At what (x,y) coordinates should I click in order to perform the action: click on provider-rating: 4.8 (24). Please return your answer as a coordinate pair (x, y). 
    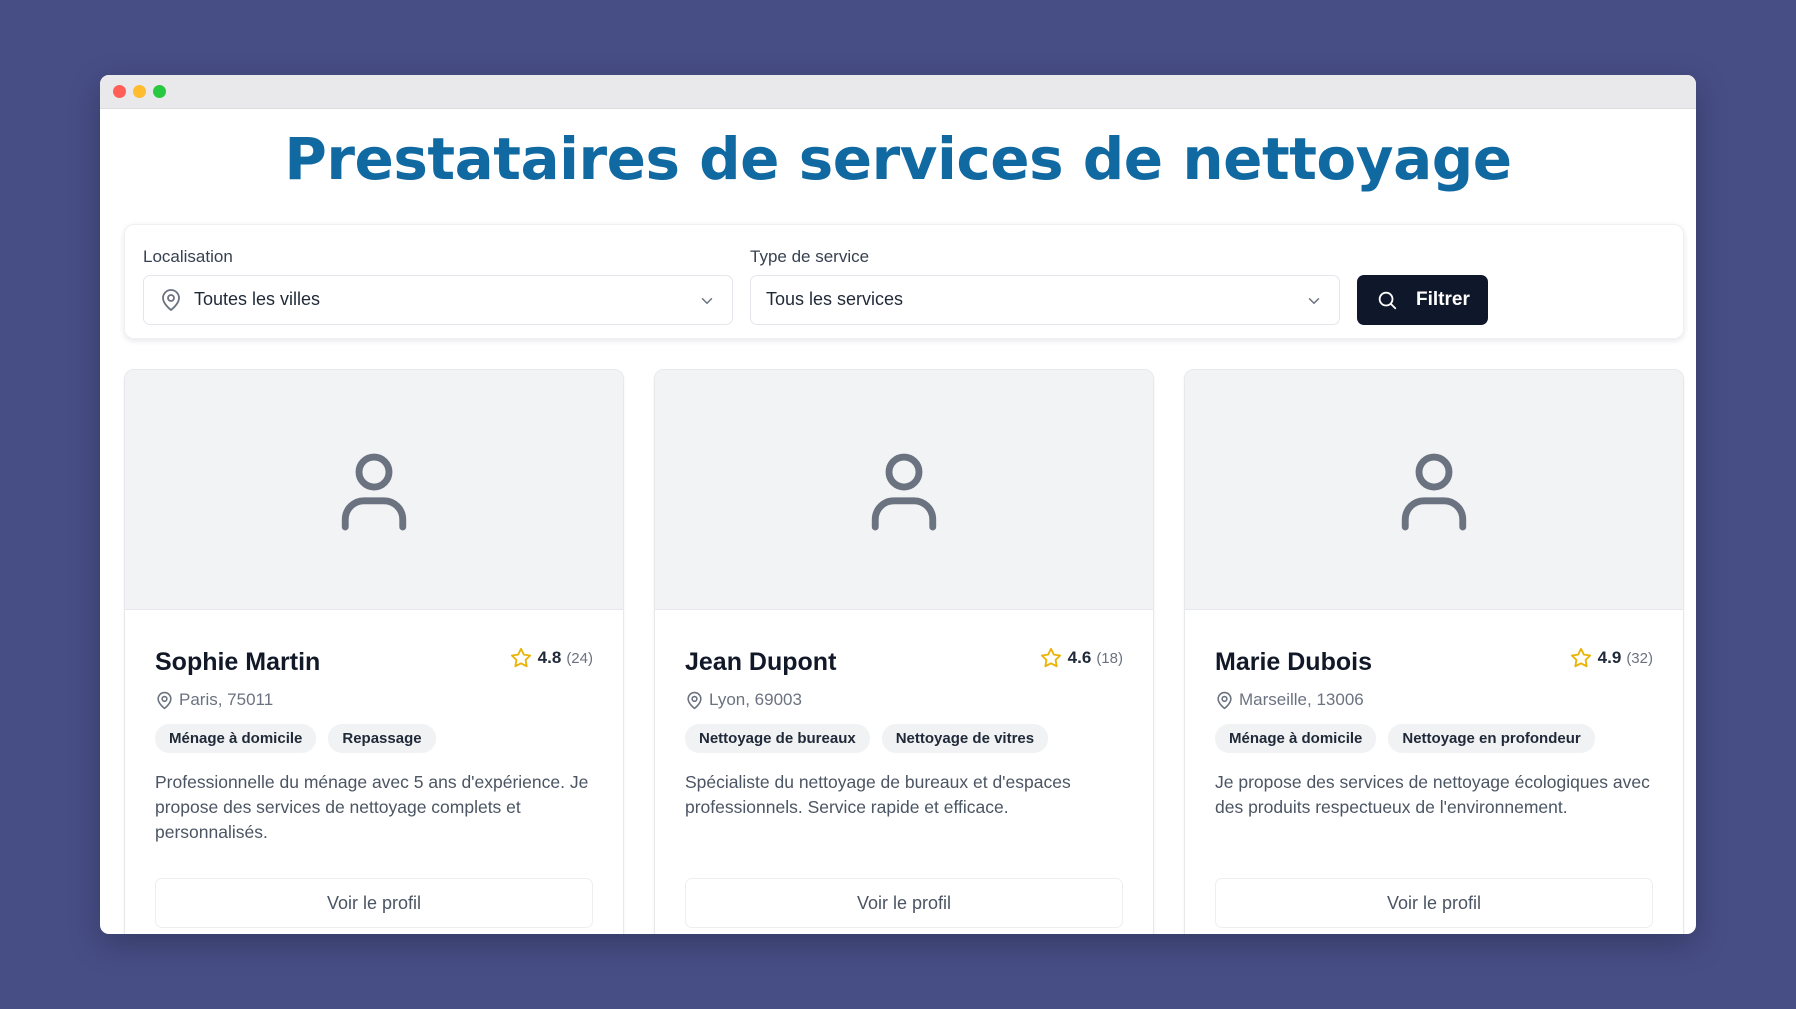
    Looking at the image, I should click on (551, 658).